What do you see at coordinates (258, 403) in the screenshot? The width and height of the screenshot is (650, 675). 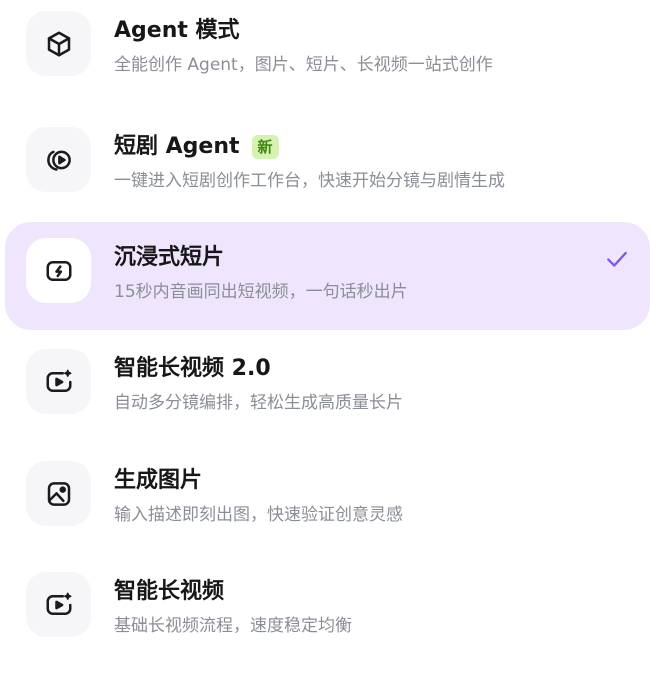 I see `menu-item-description: 自动多分镜编排，轻松生成高质量长片` at bounding box center [258, 403].